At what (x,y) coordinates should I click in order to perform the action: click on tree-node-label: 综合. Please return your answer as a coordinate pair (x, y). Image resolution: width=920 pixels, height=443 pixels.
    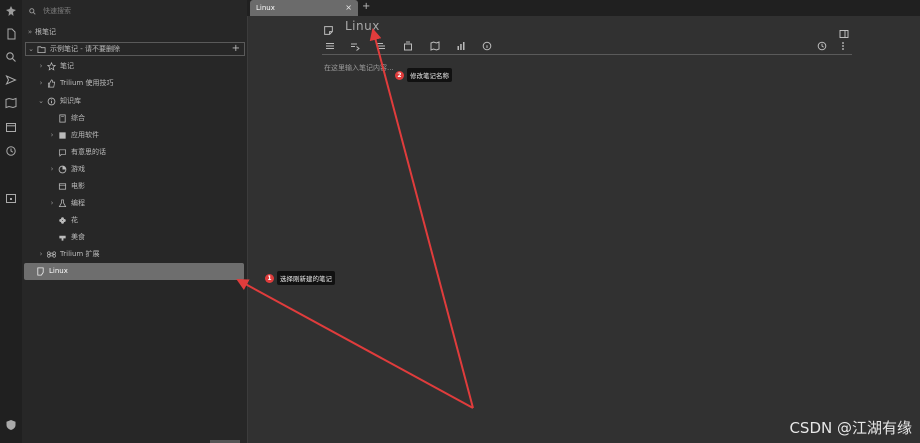
    Looking at the image, I should click on (78, 118).